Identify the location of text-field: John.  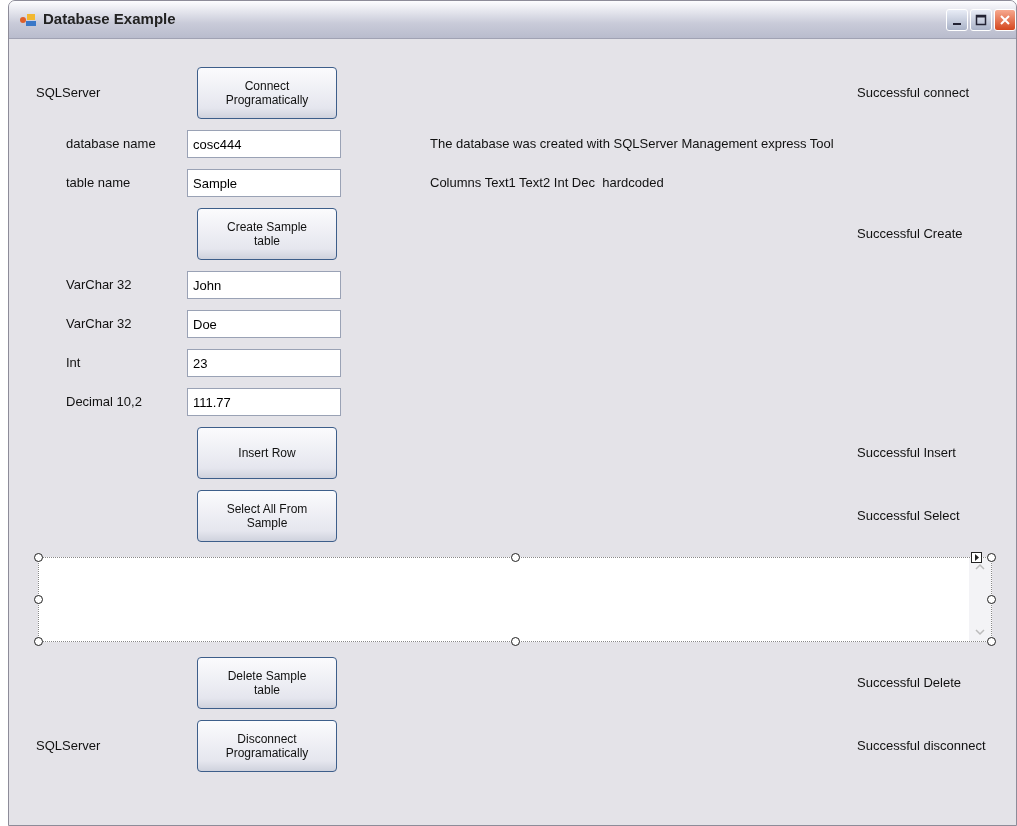
(264, 285).